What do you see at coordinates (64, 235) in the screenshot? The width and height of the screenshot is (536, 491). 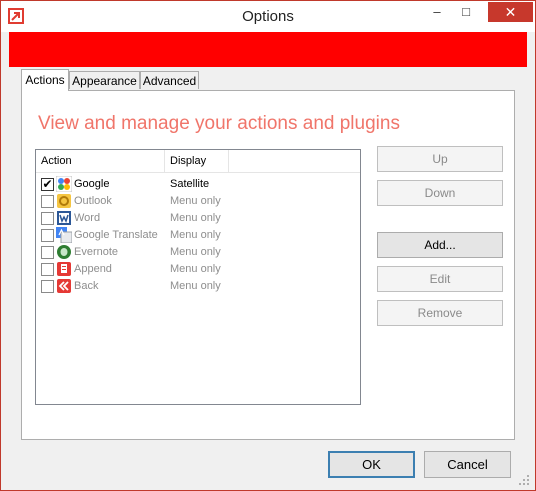 I see `google-translate-icon` at bounding box center [64, 235].